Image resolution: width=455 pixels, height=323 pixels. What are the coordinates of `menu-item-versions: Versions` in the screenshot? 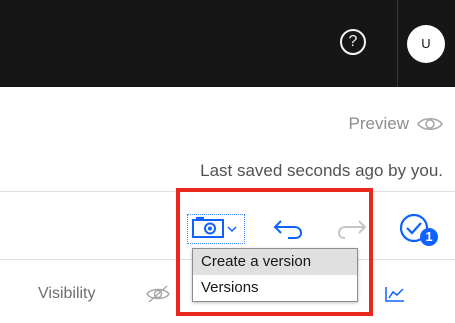 It's located at (275, 288).